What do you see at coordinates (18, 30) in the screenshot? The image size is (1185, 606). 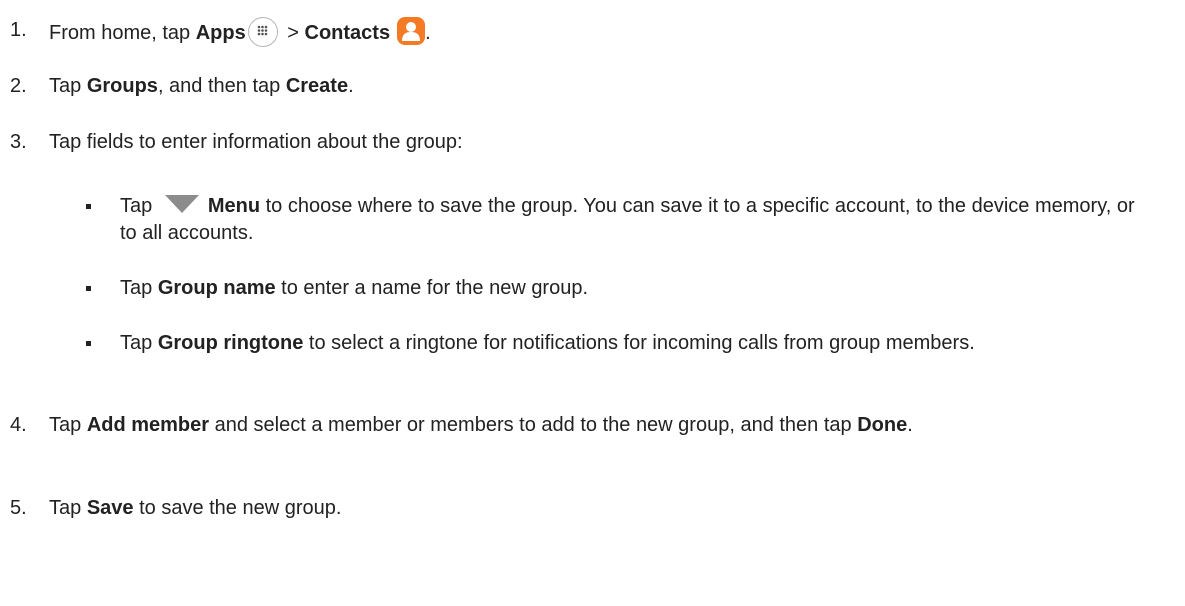 I see `step-number: 1.` at bounding box center [18, 30].